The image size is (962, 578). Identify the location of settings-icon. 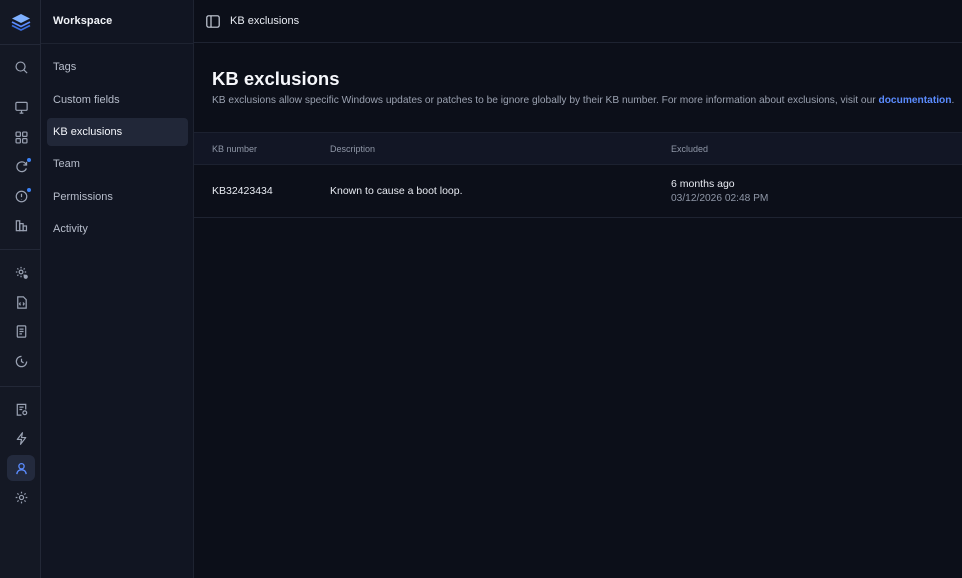
(21, 497).